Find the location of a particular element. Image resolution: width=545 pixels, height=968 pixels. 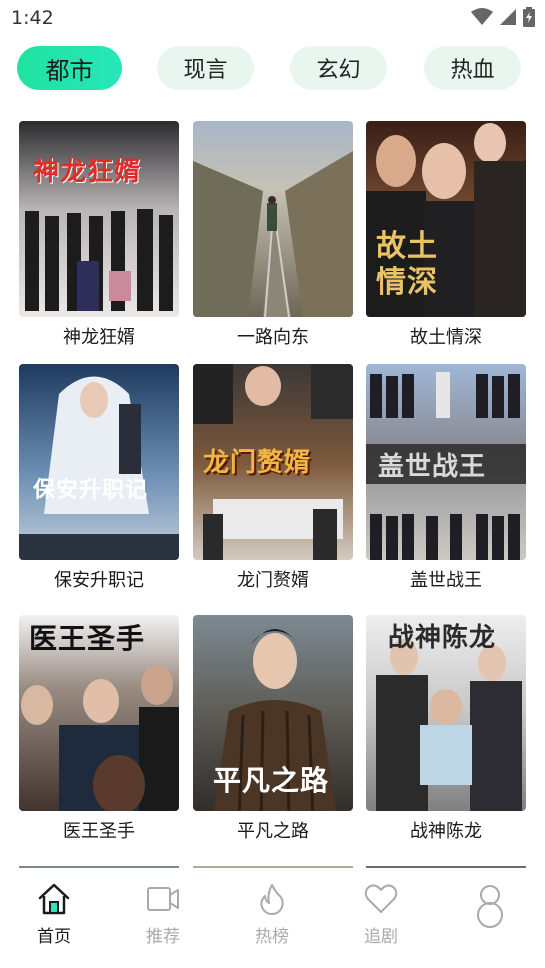

category-tab-xuanhuan: 玄幻 is located at coordinates (338, 68).